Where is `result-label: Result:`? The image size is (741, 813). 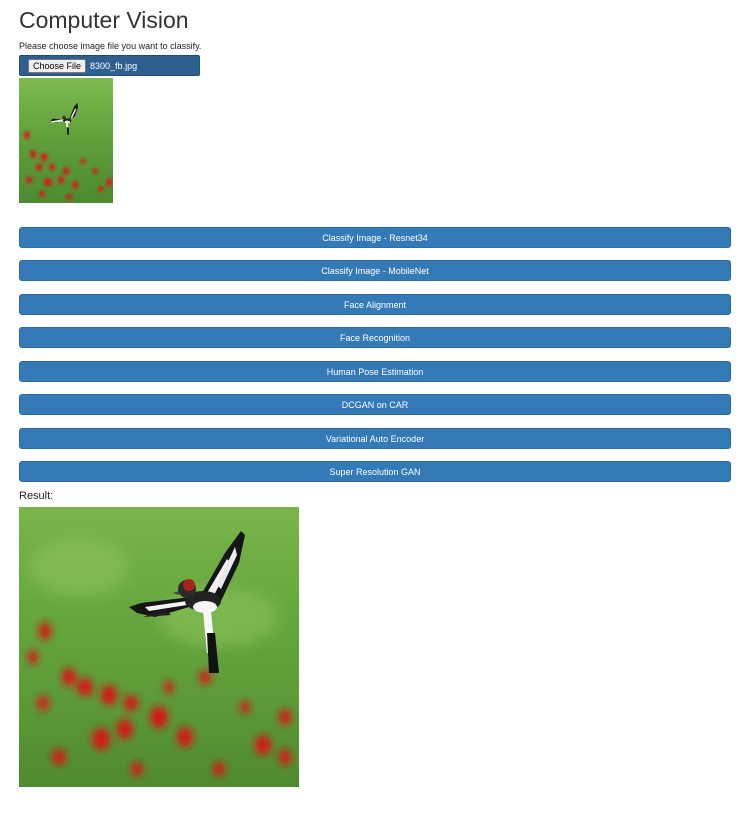
result-label: Result: is located at coordinates (36, 496).